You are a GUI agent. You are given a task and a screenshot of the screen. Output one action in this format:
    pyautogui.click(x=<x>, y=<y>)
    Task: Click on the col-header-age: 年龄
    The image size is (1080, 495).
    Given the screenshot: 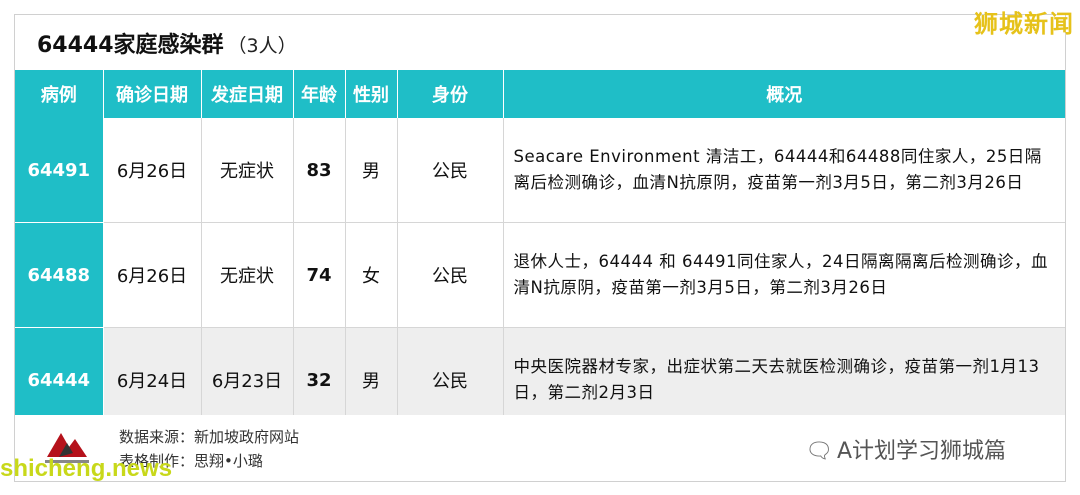 What is the action you would take?
    pyautogui.click(x=319, y=94)
    